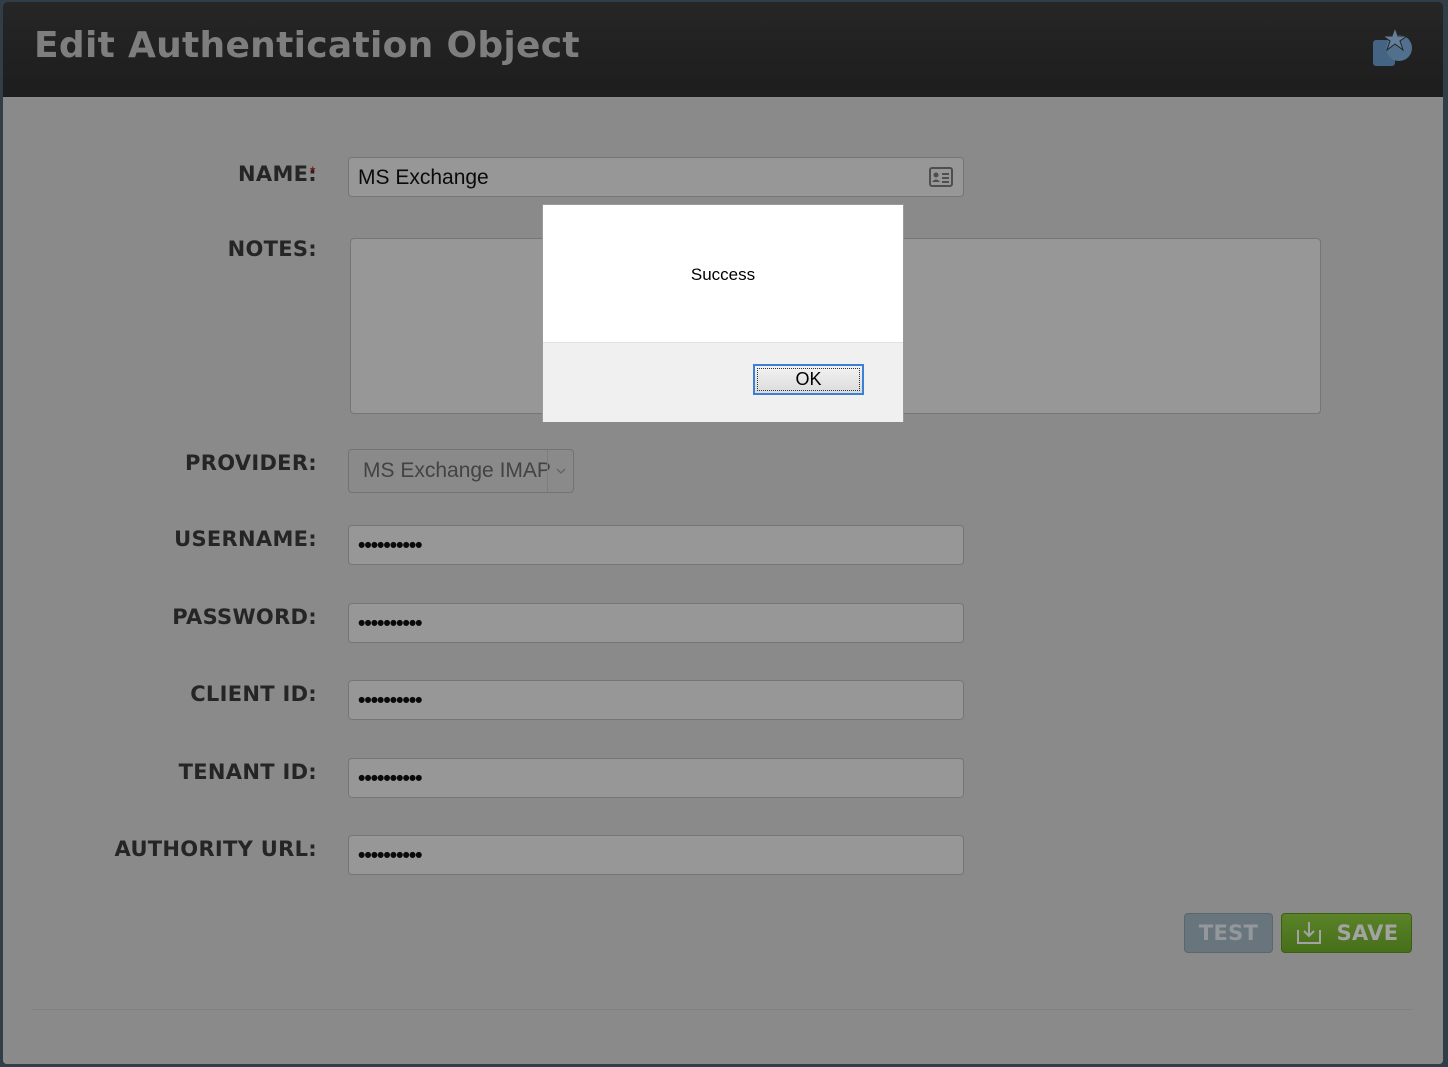  What do you see at coordinates (808, 379) in the screenshot?
I see `ok-button: OK` at bounding box center [808, 379].